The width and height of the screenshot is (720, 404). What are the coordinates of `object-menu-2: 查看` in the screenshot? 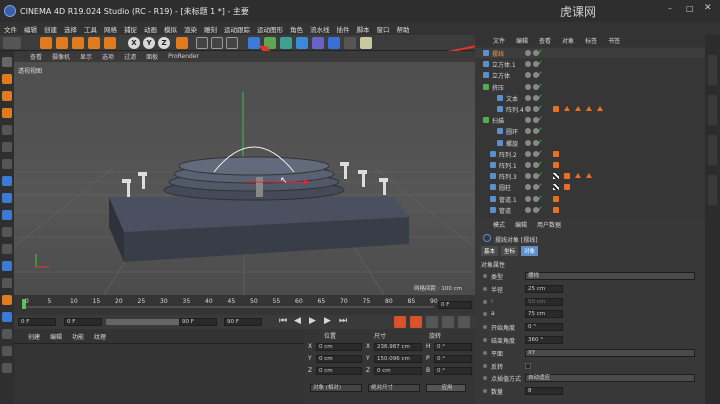 It's located at (545, 40).